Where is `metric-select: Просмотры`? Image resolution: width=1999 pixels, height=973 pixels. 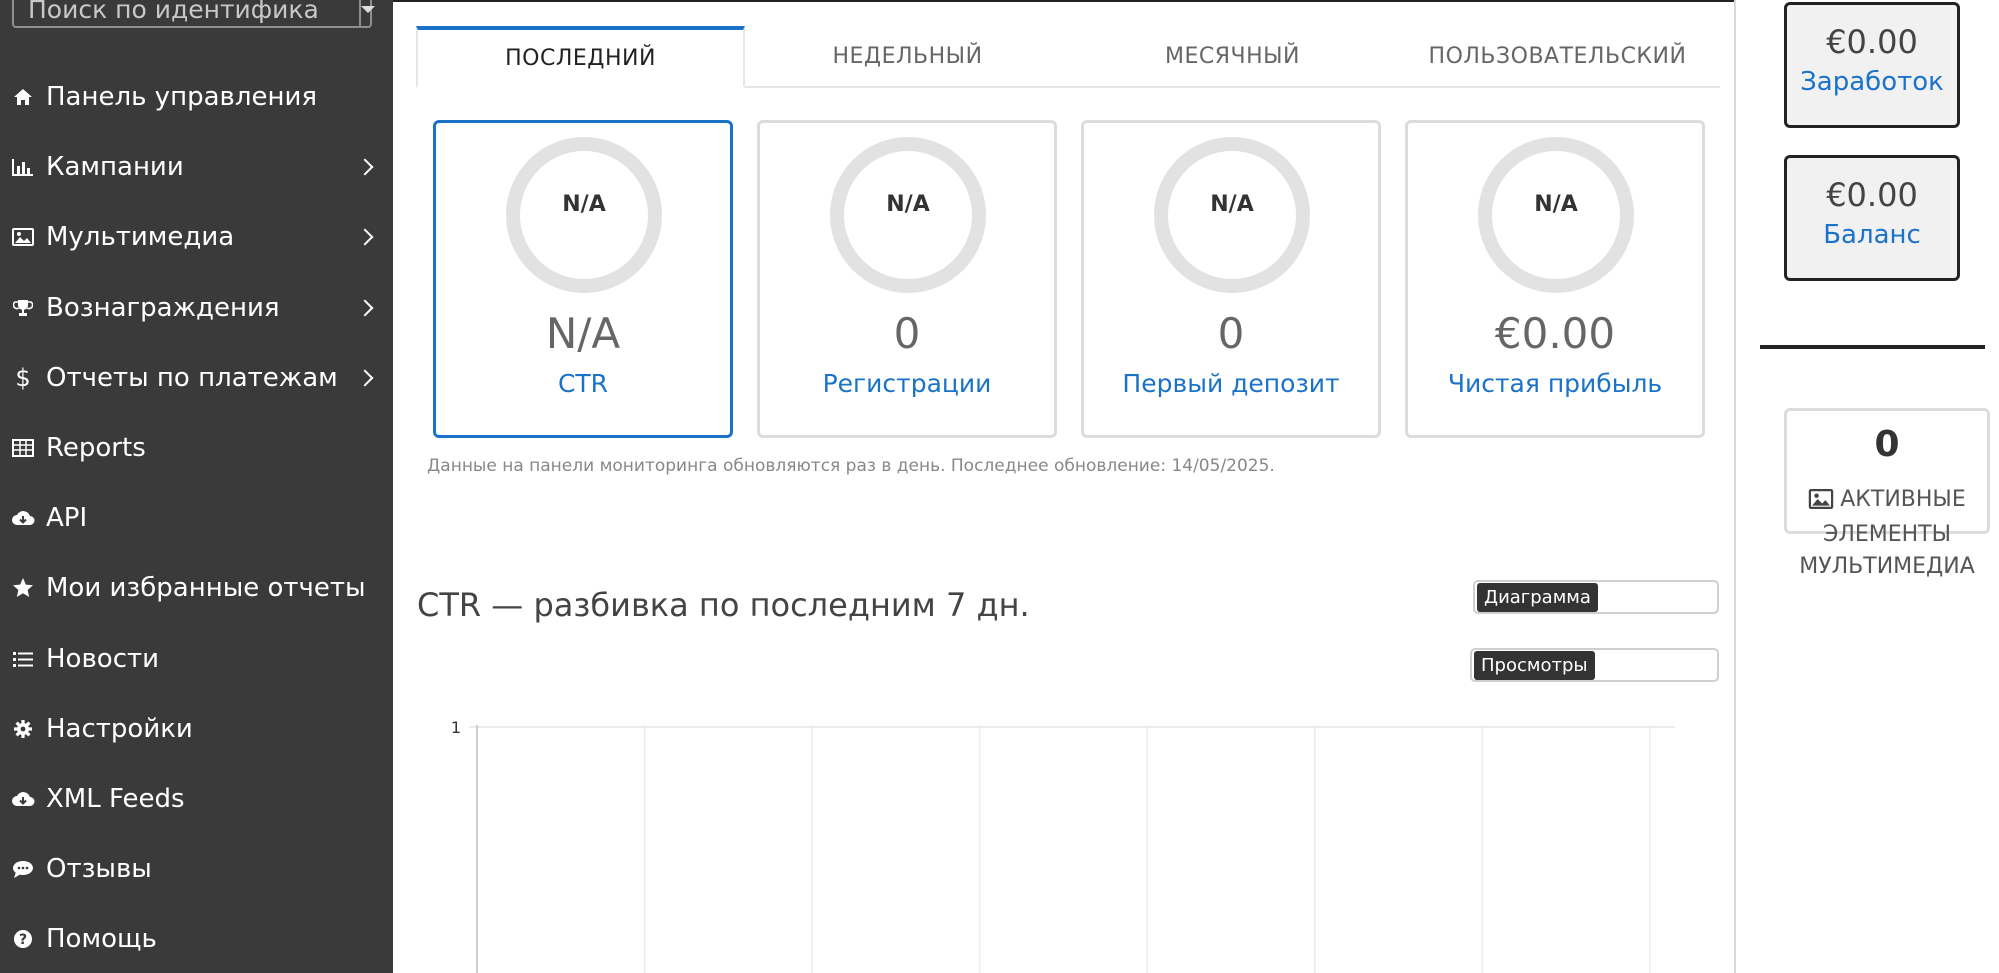
metric-select: Просмотры is located at coordinates (1594, 665).